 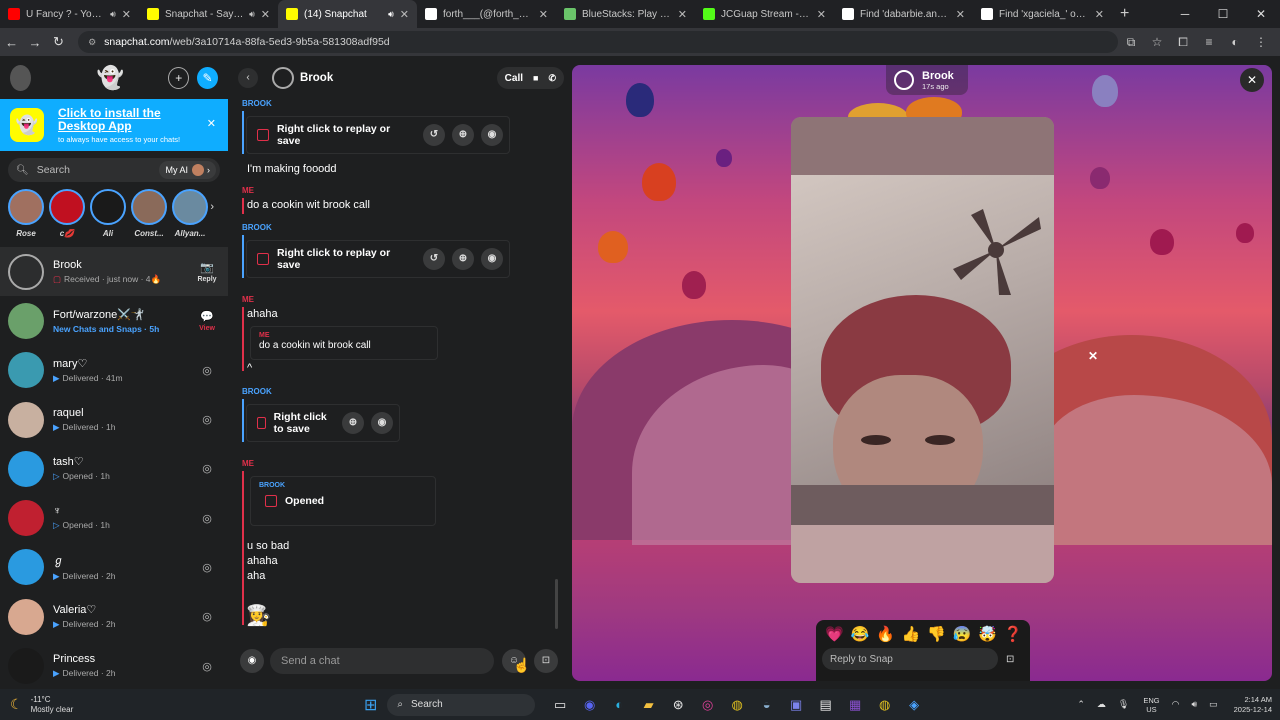 What do you see at coordinates (34, 42) in the screenshot?
I see `forward-icon: →` at bounding box center [34, 42].